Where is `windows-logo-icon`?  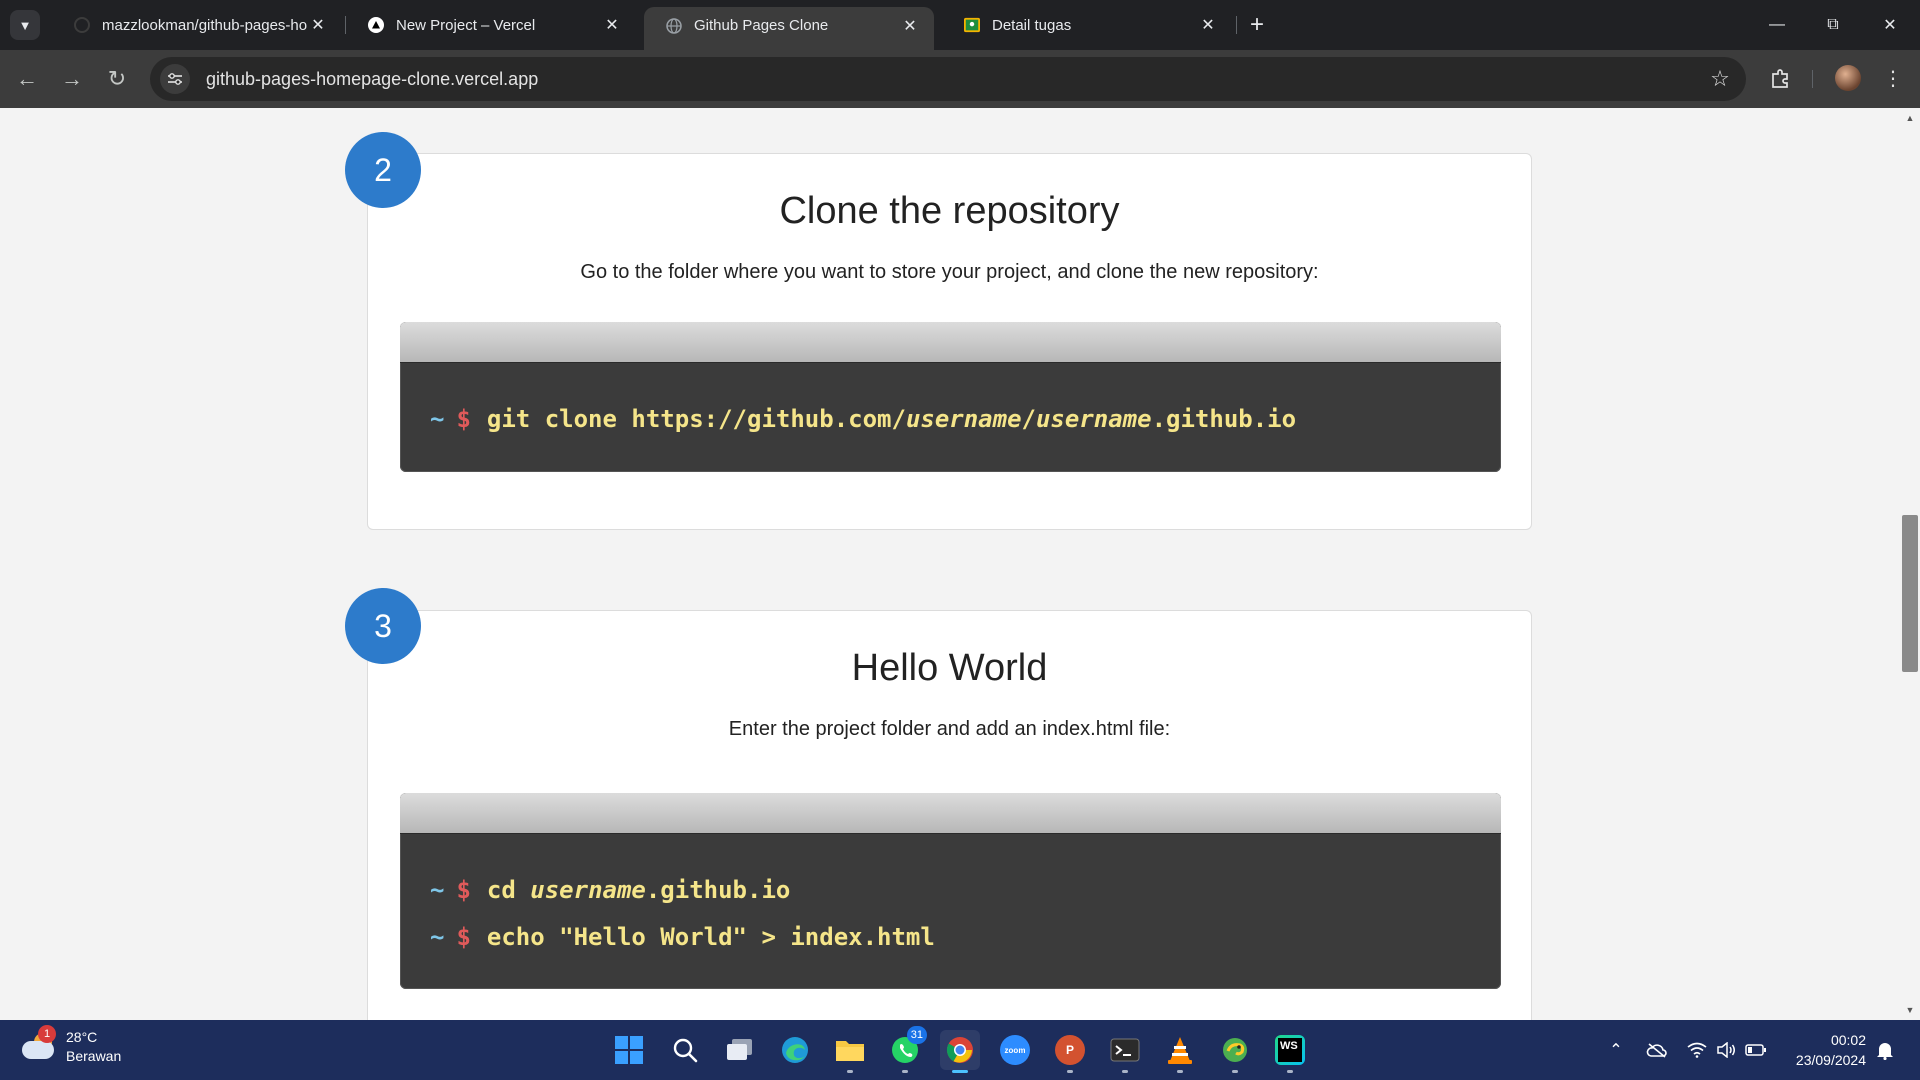
windows-logo-icon is located at coordinates (629, 1050).